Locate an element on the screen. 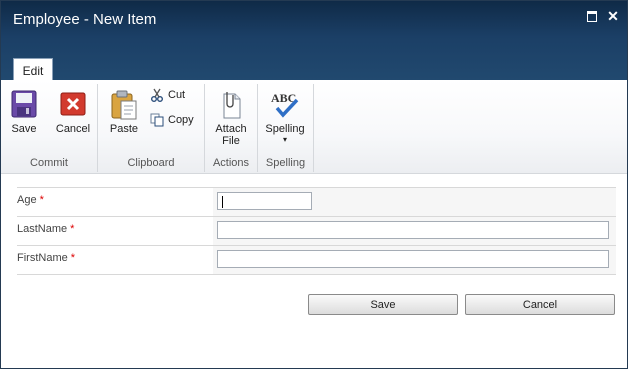  attach-label-line1: Attach is located at coordinates (231, 129).